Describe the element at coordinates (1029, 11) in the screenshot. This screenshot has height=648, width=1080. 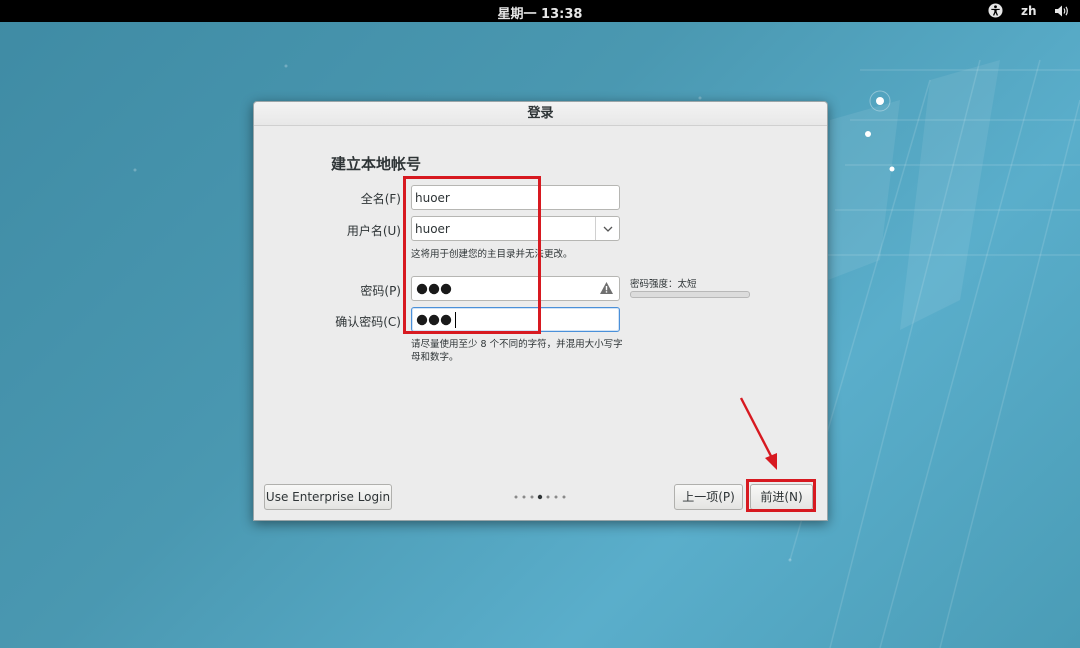
I see `language-indicator: zh` at that location.